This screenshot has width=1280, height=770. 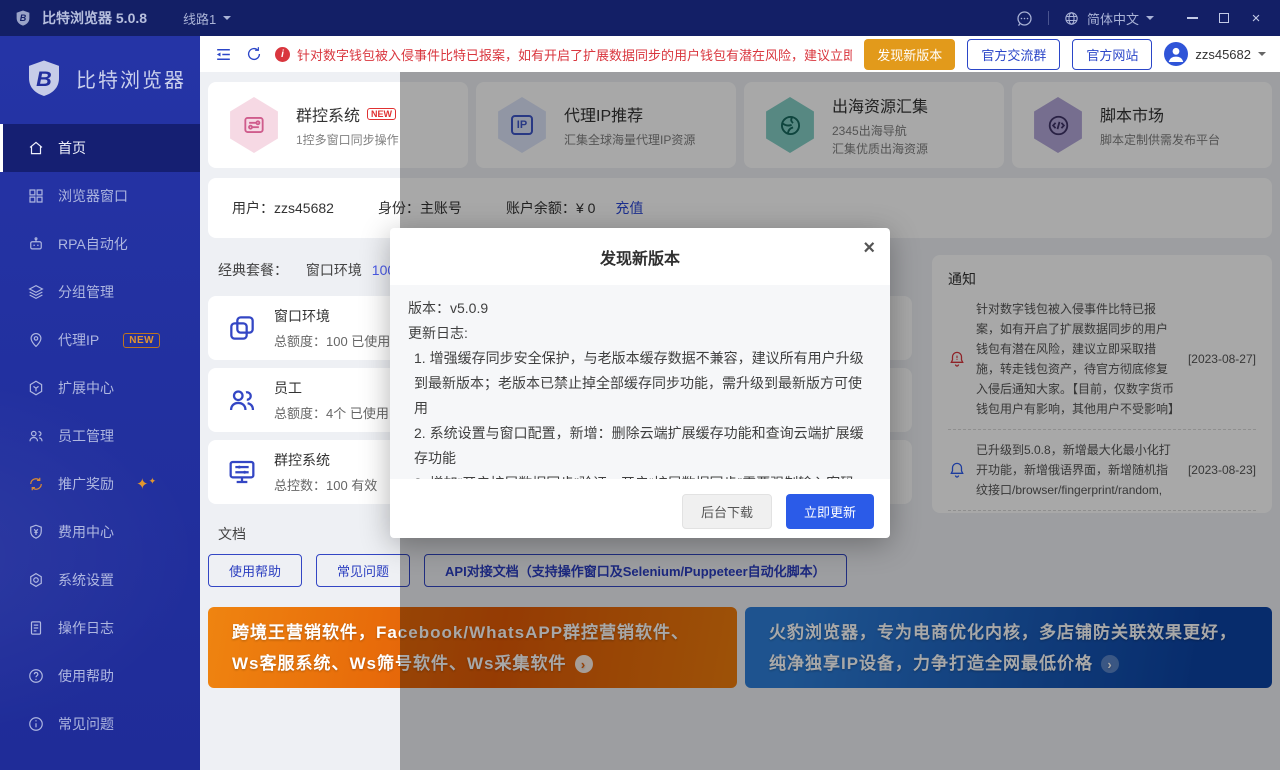 What do you see at coordinates (242, 328) in the screenshot?
I see `window-env-icon` at bounding box center [242, 328].